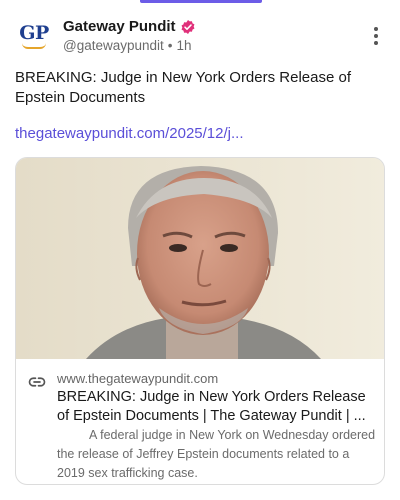 The image size is (400, 500). Describe the element at coordinates (119, 27) in the screenshot. I see `display-name: Gateway Pundit` at that location.